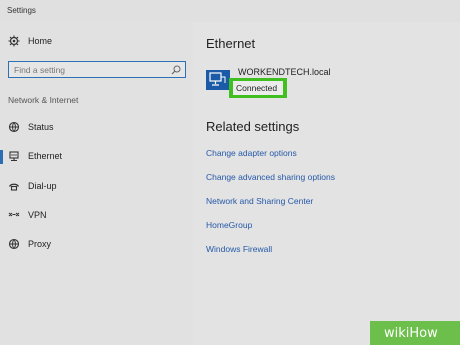 Image resolution: width=460 pixels, height=345 pixels. What do you see at coordinates (37, 215) in the screenshot?
I see `sidebar-item-label: VPN` at bounding box center [37, 215].